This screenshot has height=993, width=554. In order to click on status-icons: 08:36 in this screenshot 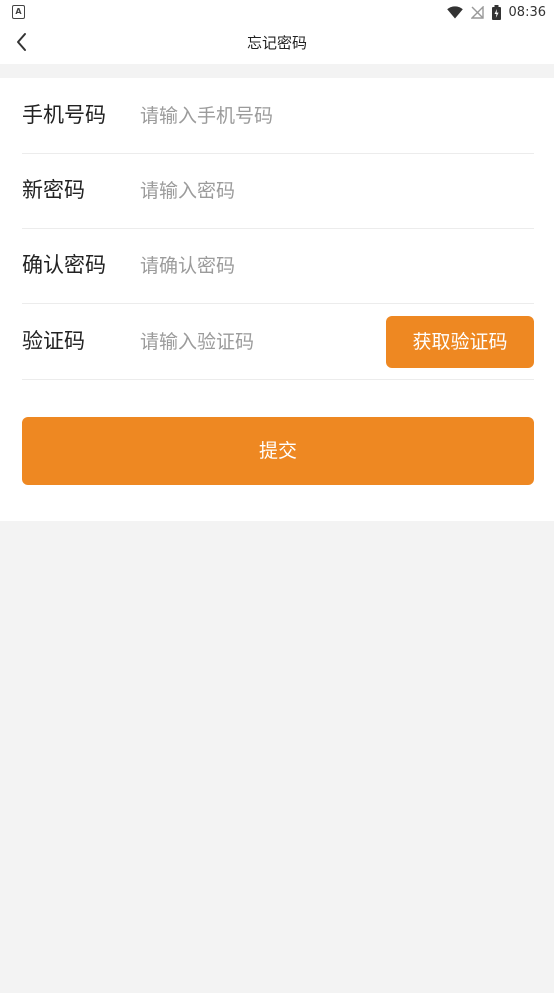, I will do `click(496, 12)`.